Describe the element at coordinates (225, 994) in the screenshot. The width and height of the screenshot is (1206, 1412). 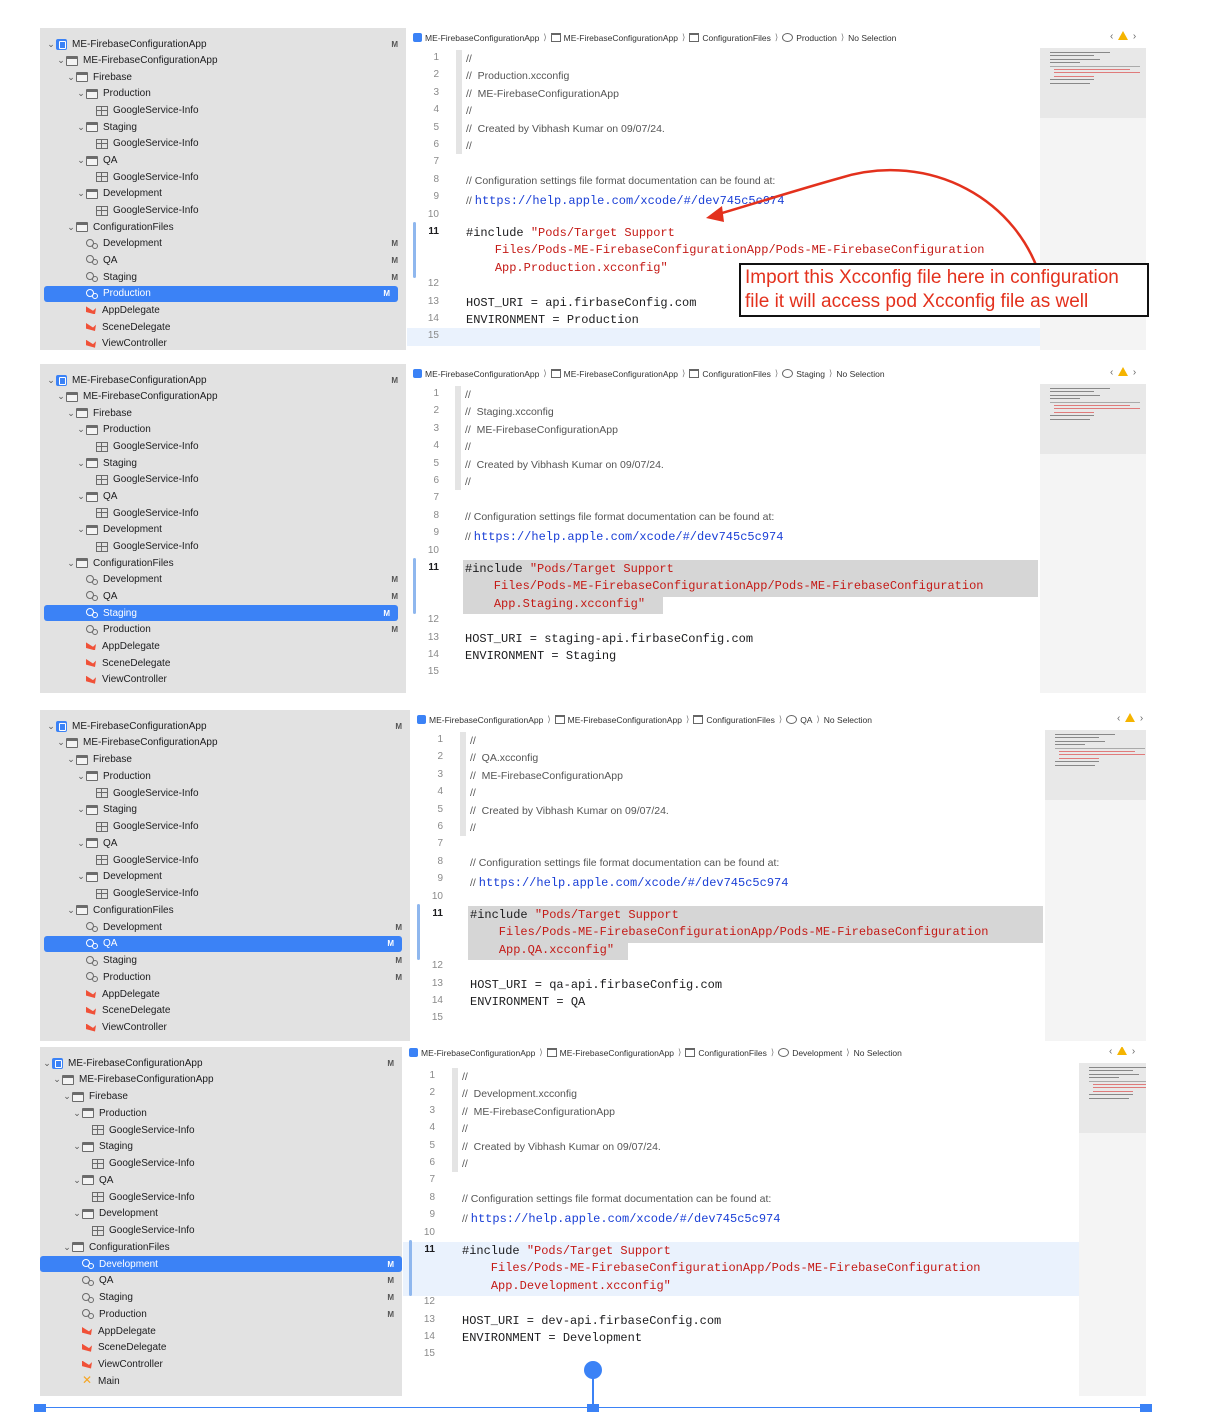
I see `nav-file-appdelegate: AppDelegate` at that location.